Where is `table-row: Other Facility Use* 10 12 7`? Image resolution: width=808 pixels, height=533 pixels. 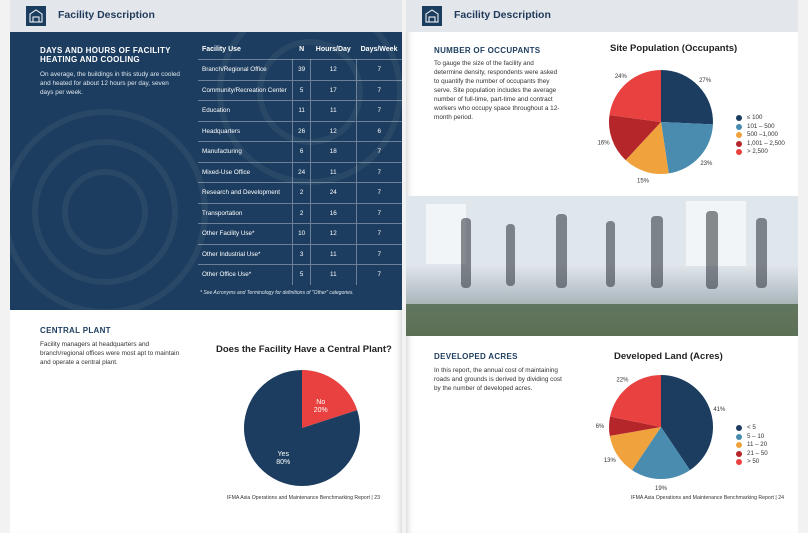 table-row: Other Facility Use* 10 12 7 is located at coordinates (300, 233).